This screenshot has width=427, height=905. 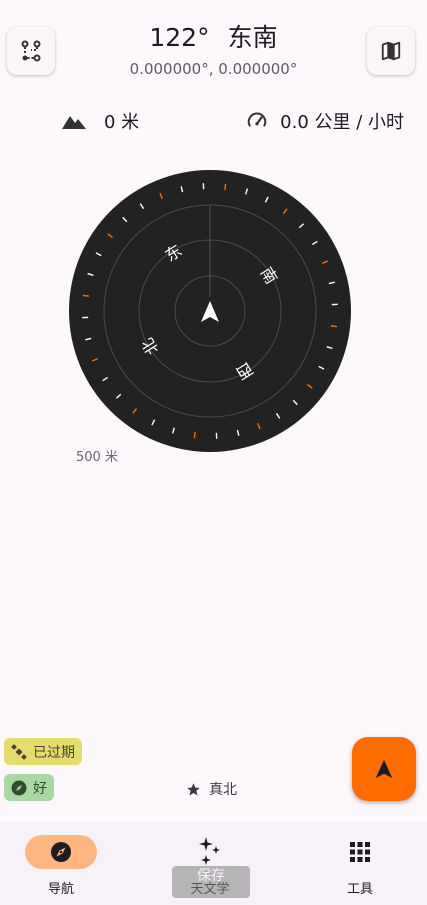 I want to click on satellite-icon, so click(x=19, y=751).